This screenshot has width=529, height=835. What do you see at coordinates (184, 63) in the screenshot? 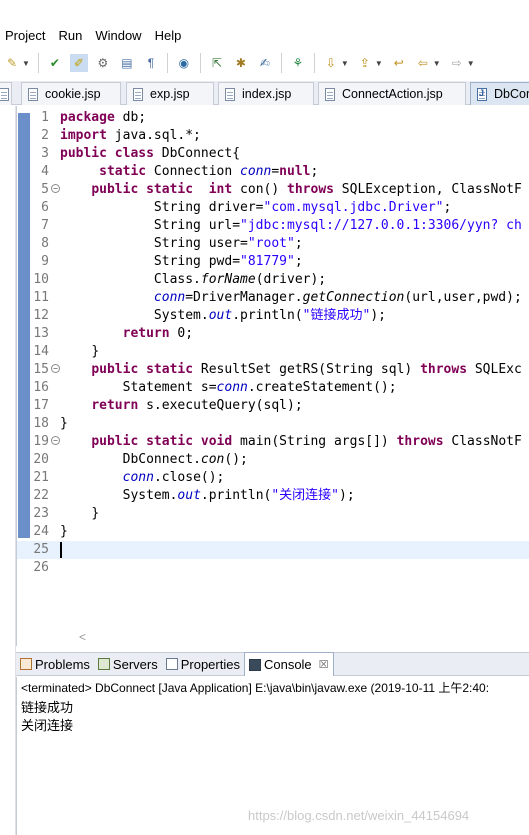
I see `globe-icon: ◉` at bounding box center [184, 63].